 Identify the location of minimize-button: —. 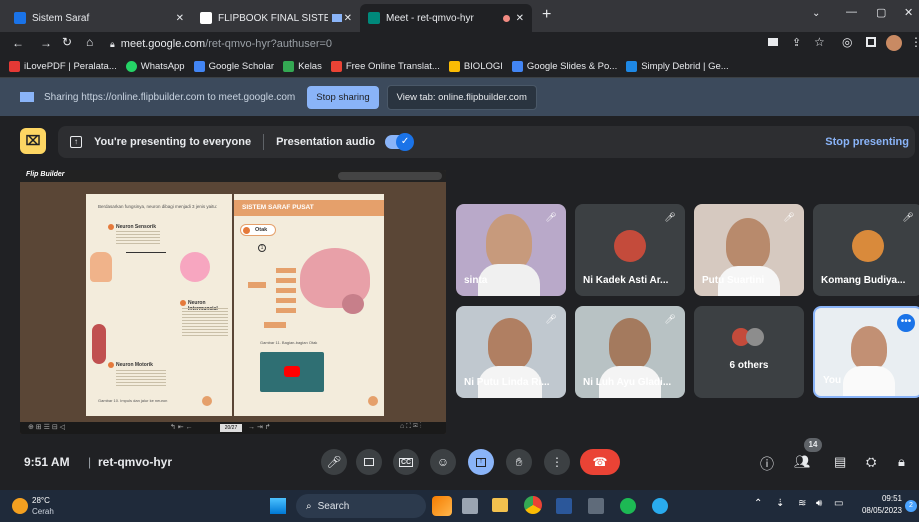
(851, 12).